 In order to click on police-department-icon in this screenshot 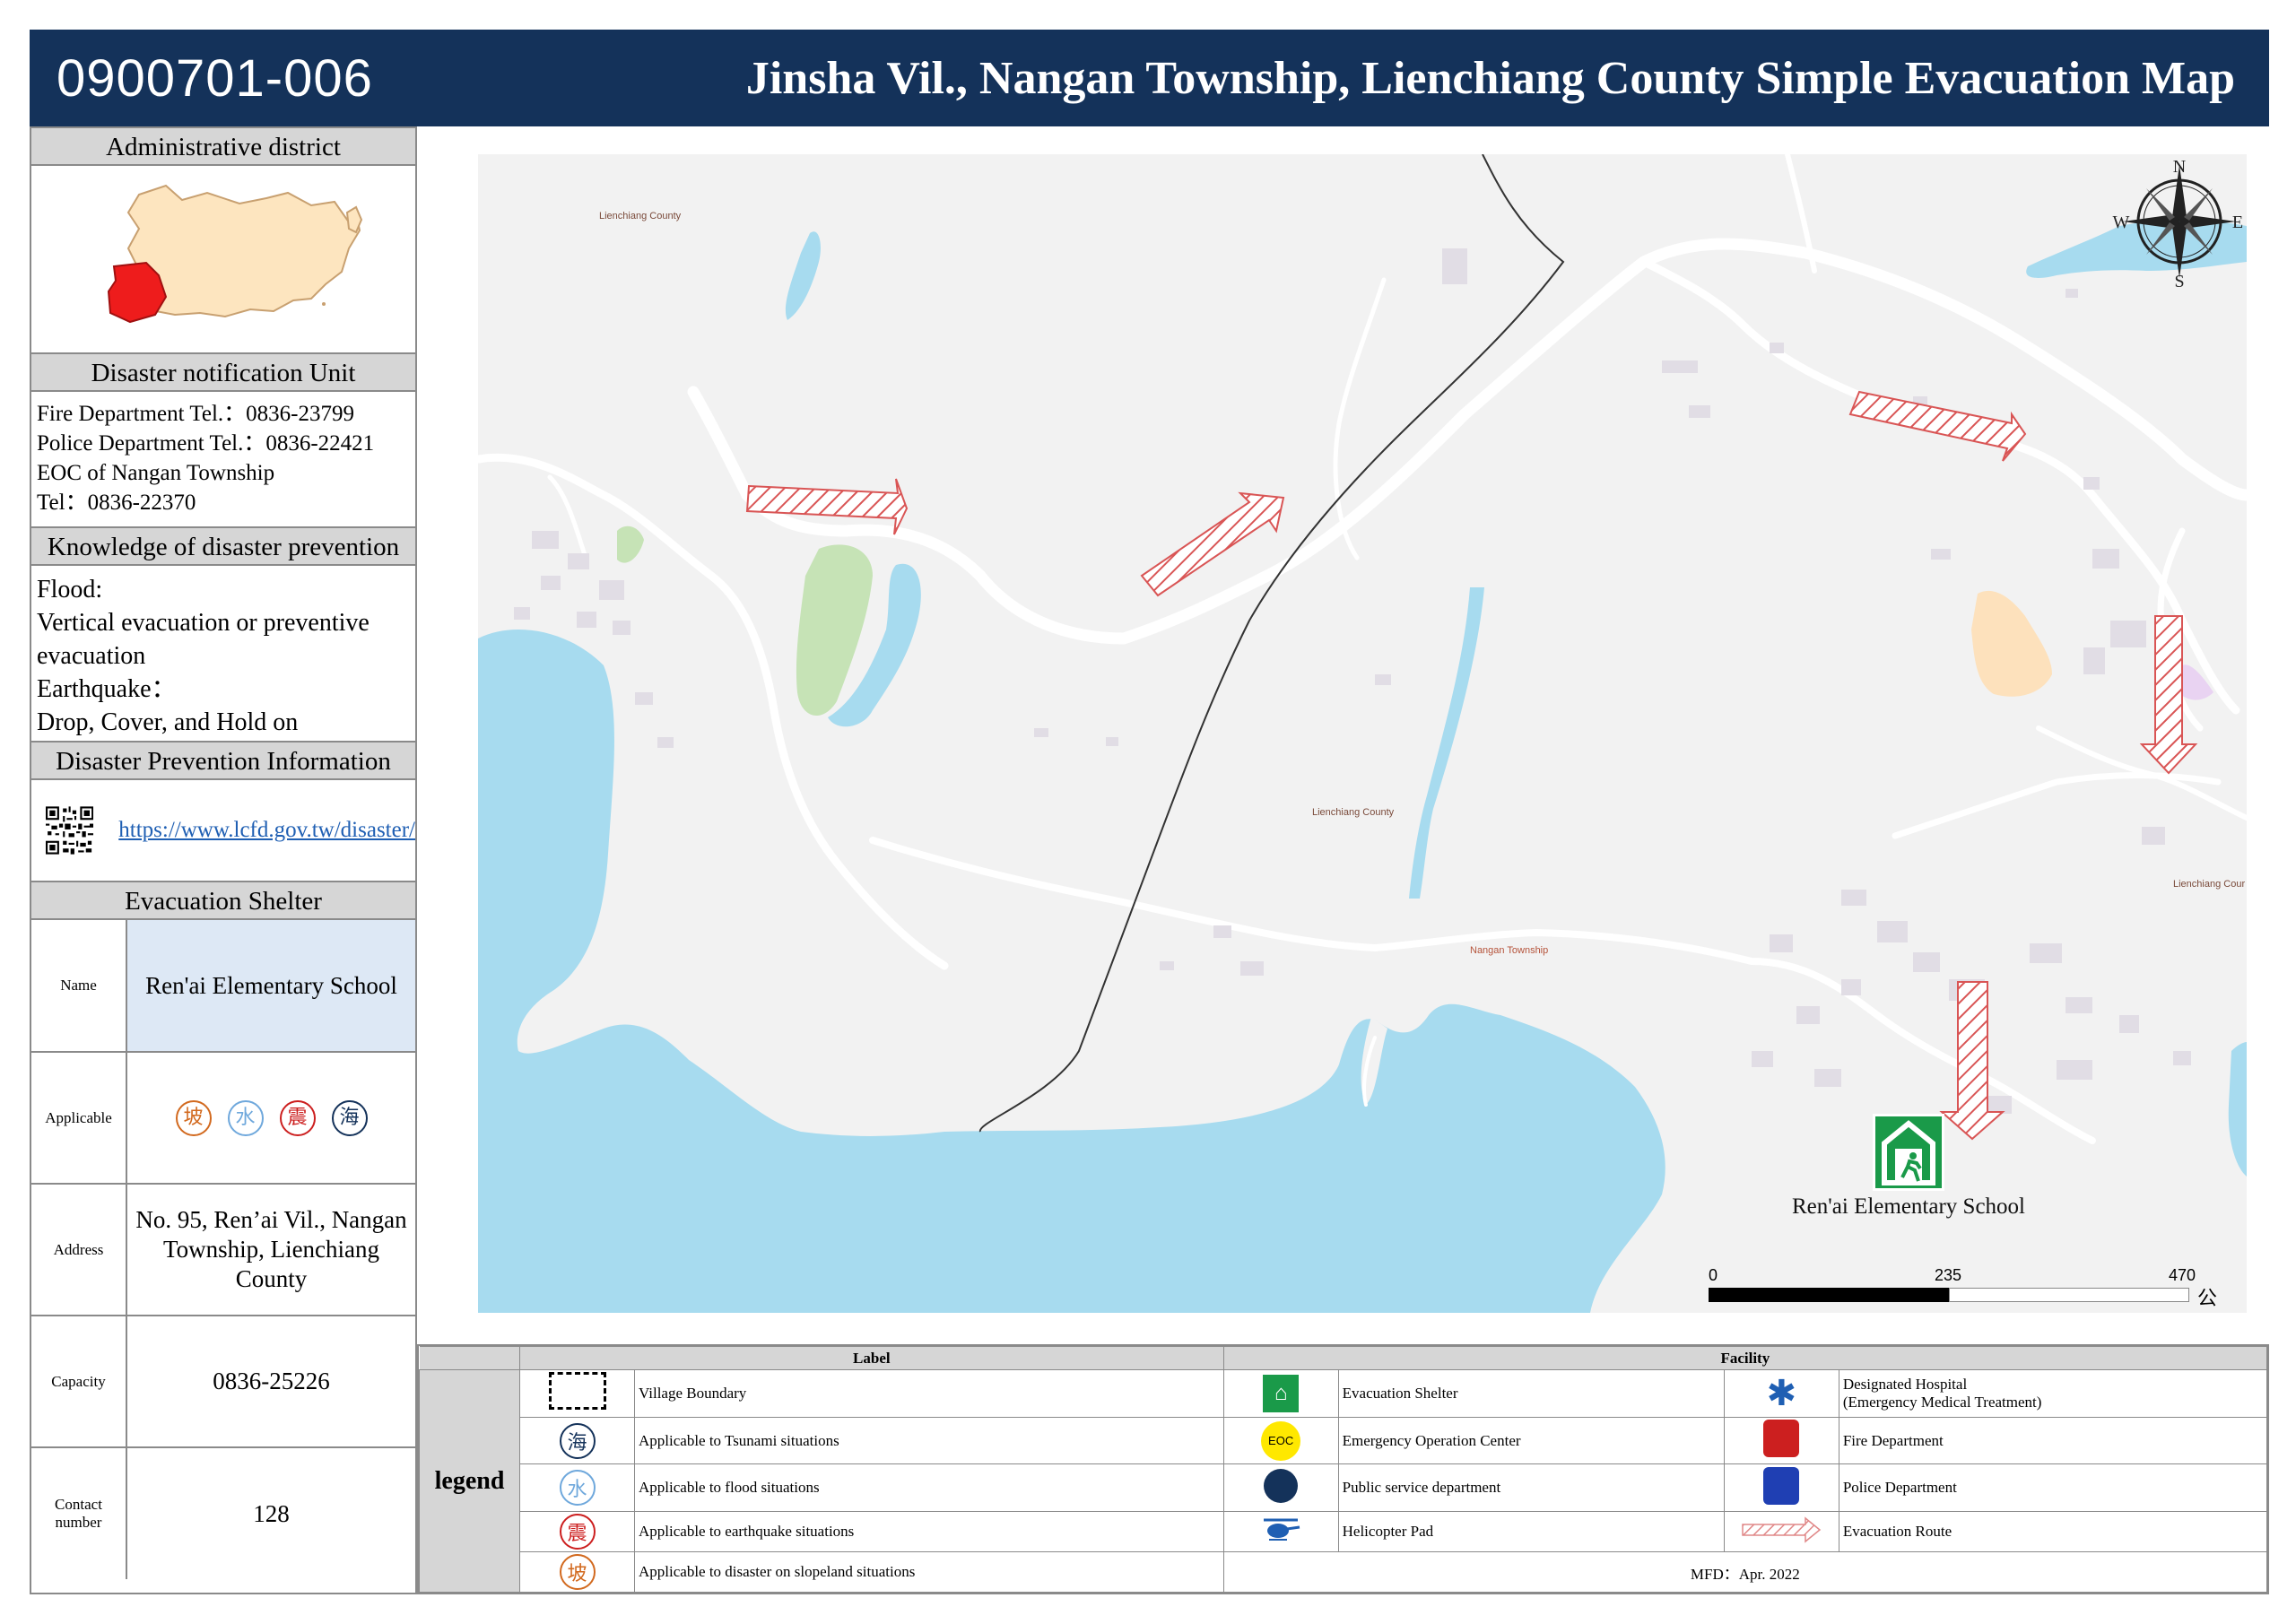, I will do `click(1781, 1488)`.